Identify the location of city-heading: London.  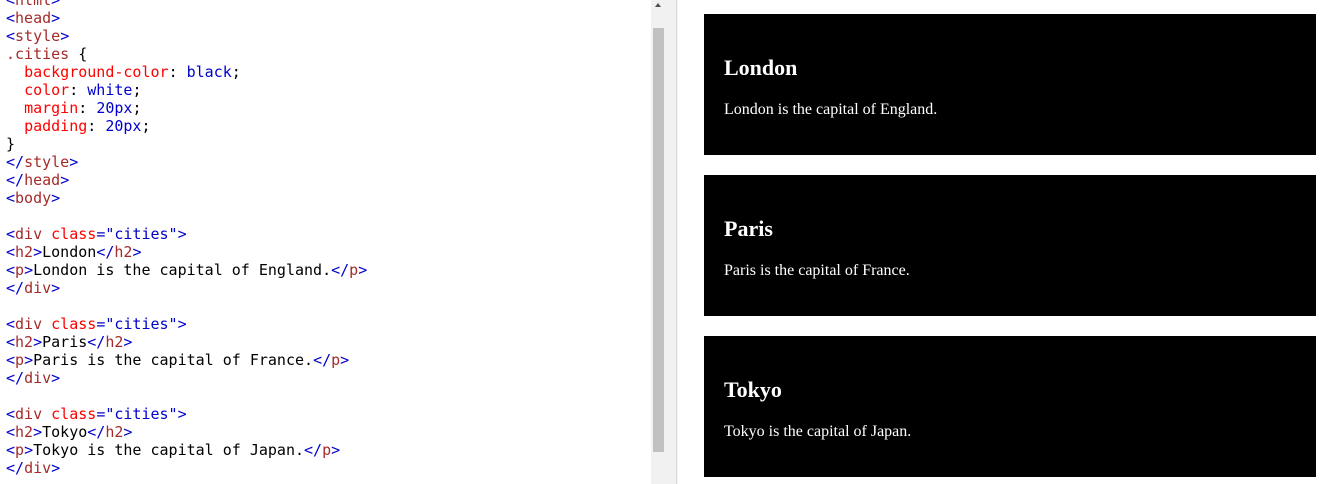
(761, 67).